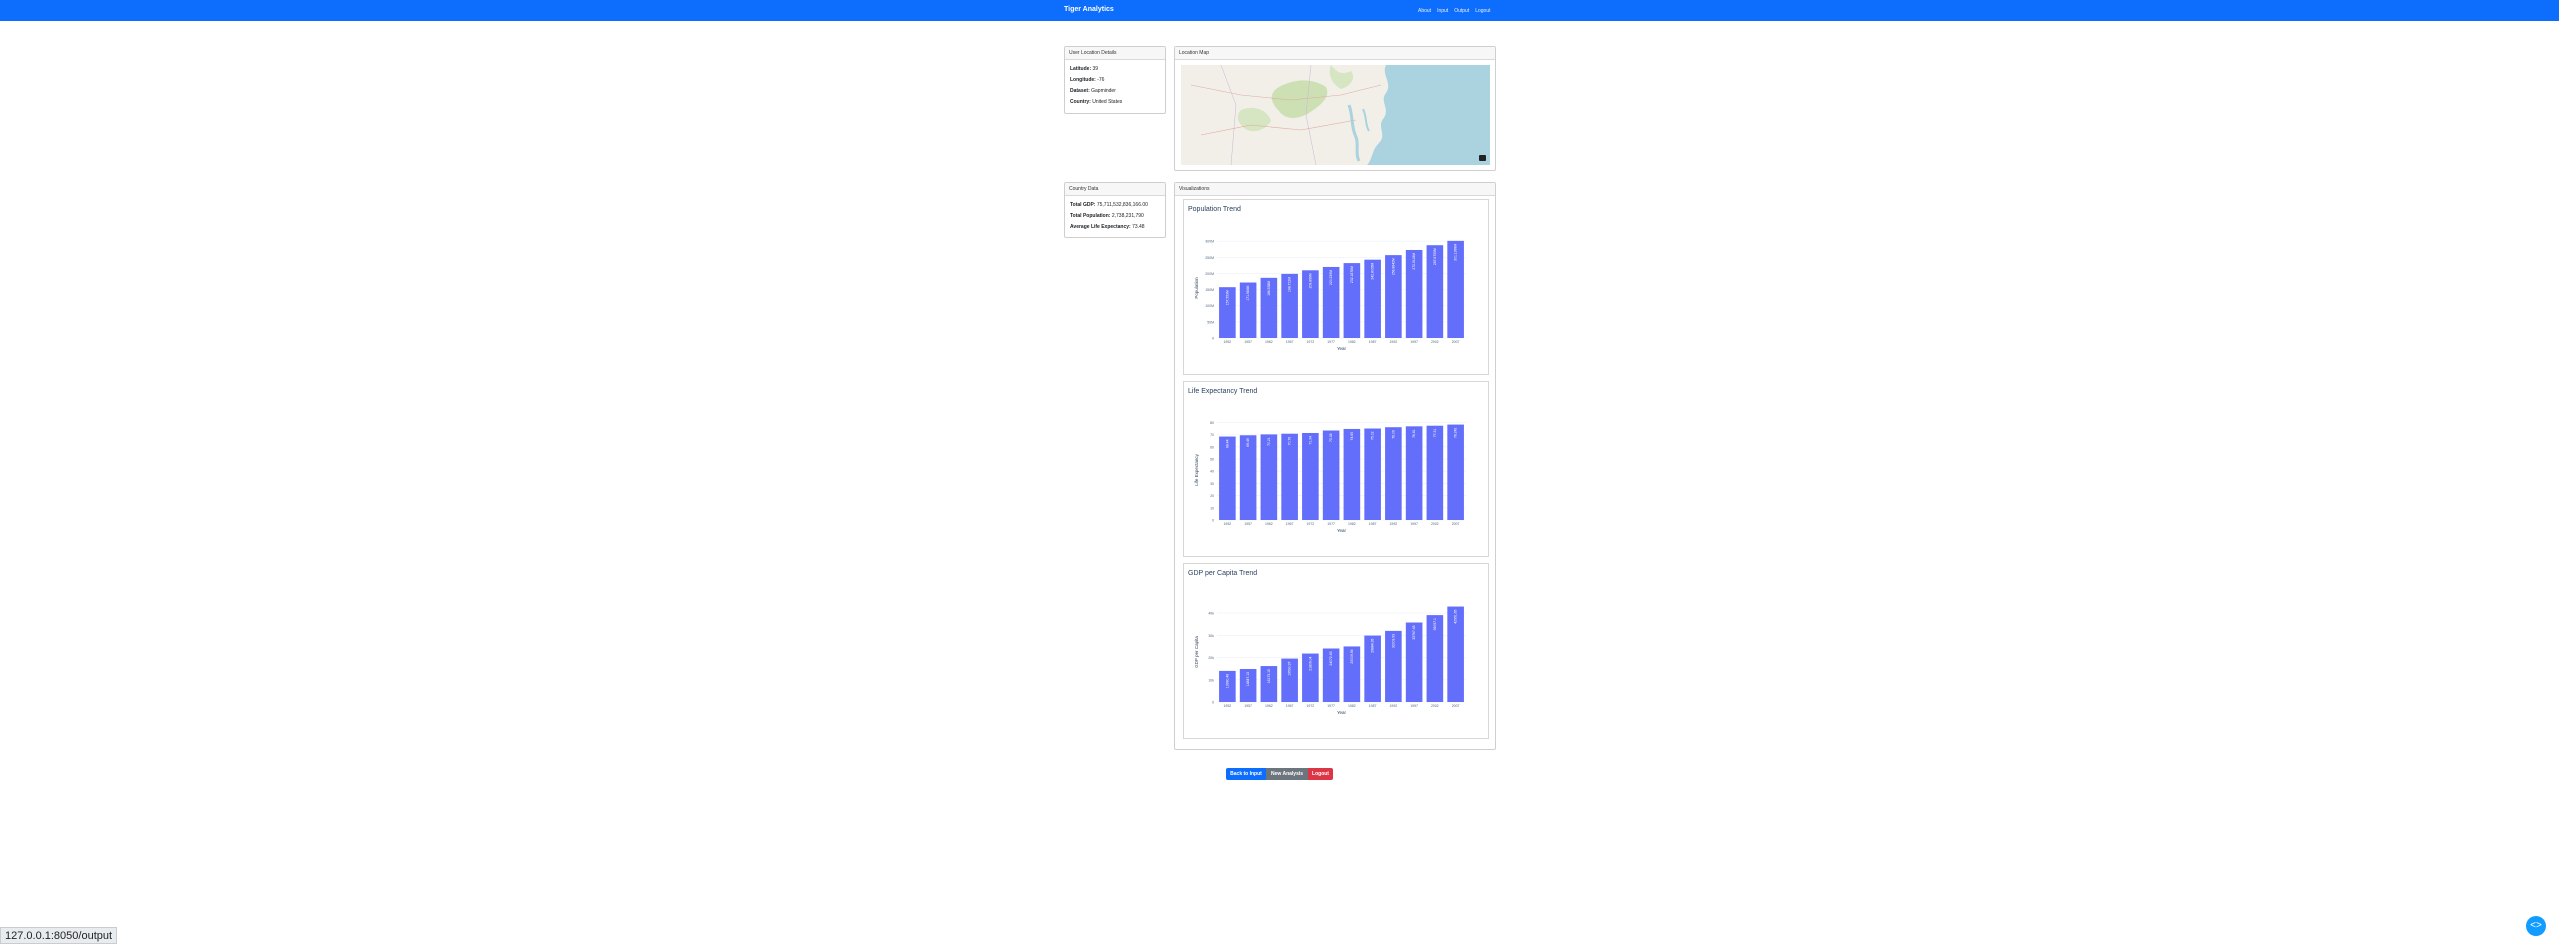 Image resolution: width=2559 pixels, height=945 pixels. I want to click on bar-data-label: 242.8035M, so click(1373, 271).